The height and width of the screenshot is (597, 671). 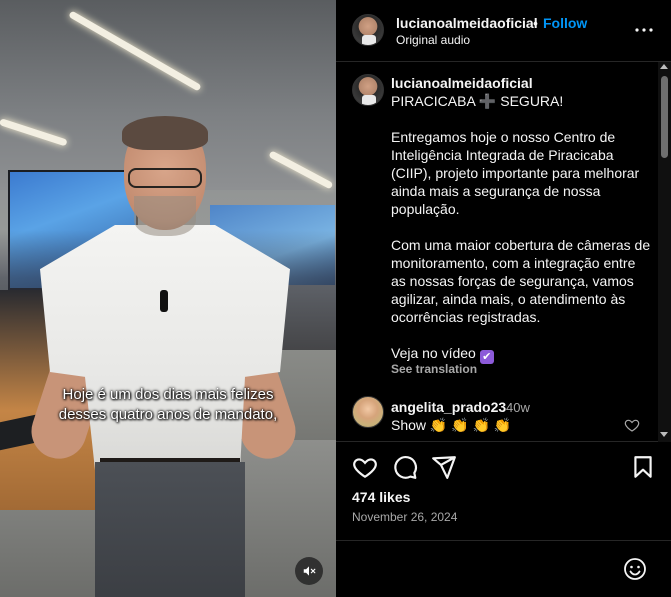 I want to click on author-username: lucianoalmeidaoficial, so click(x=467, y=23).